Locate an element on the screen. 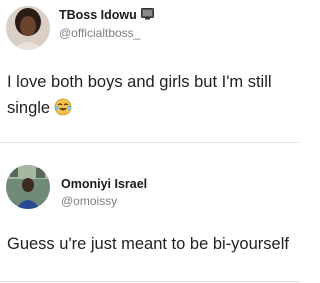 The image size is (320, 283). tv-icon is located at coordinates (147, 15).